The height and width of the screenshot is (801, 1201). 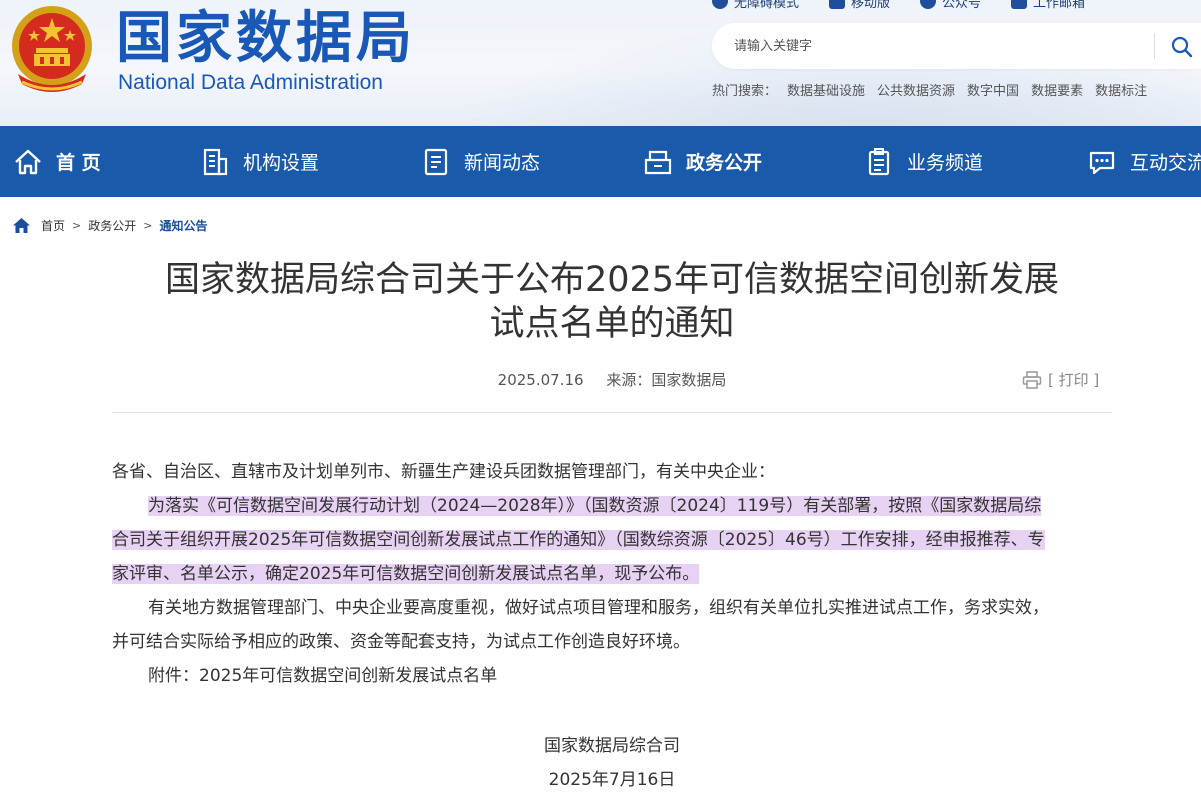 What do you see at coordinates (1143, 161) in the screenshot?
I see `nav-item-interaction: 互动交流` at bounding box center [1143, 161].